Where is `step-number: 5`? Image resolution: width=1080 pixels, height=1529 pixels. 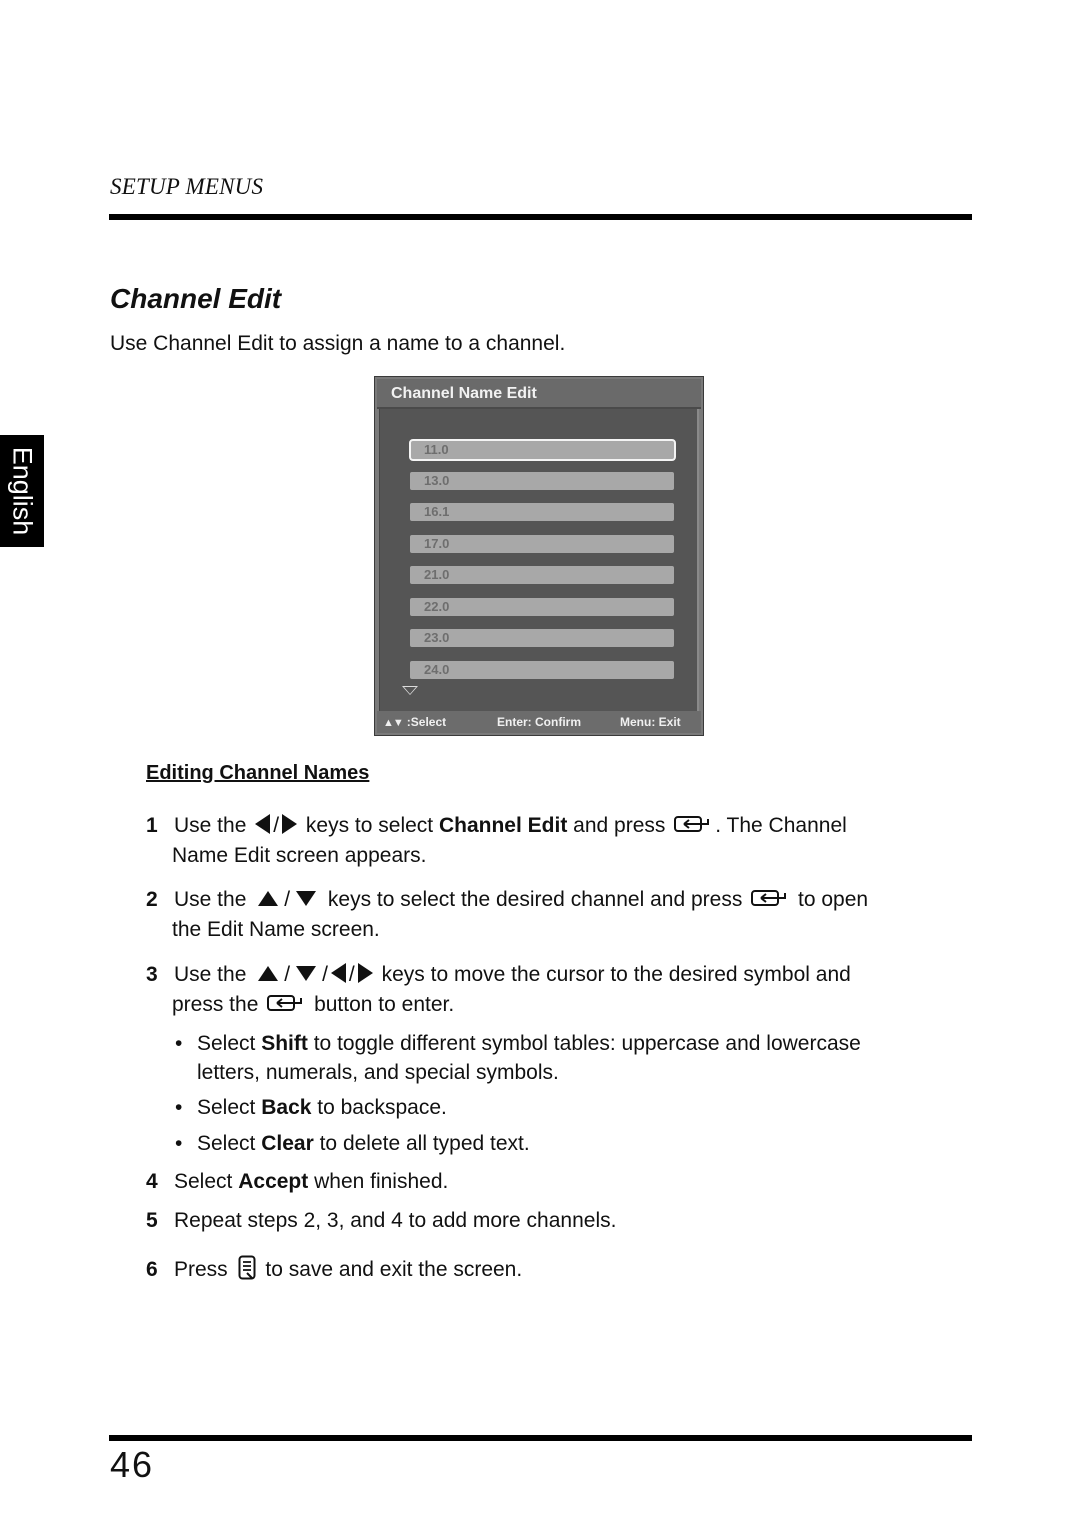
step-number: 5 is located at coordinates (152, 1220).